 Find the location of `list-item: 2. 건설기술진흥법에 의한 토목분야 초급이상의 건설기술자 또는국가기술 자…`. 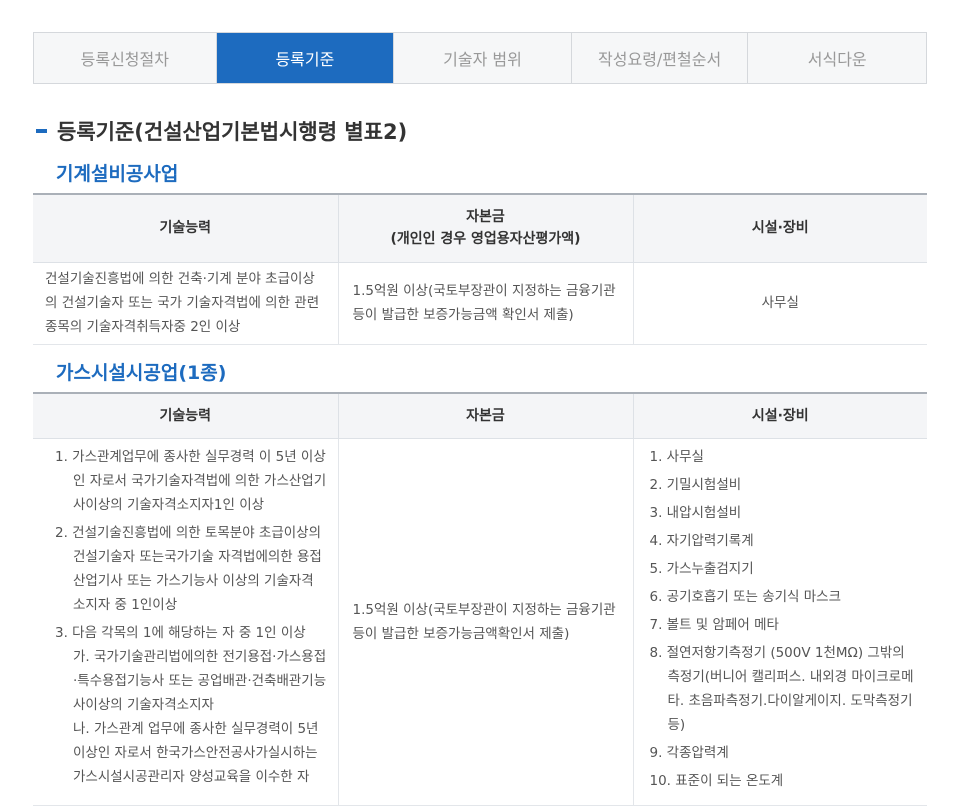

list-item: 2. 건설기술진흥법에 의한 토목분야 초급이상의 건설기술자 또는국가기술 자… is located at coordinates (188, 568).